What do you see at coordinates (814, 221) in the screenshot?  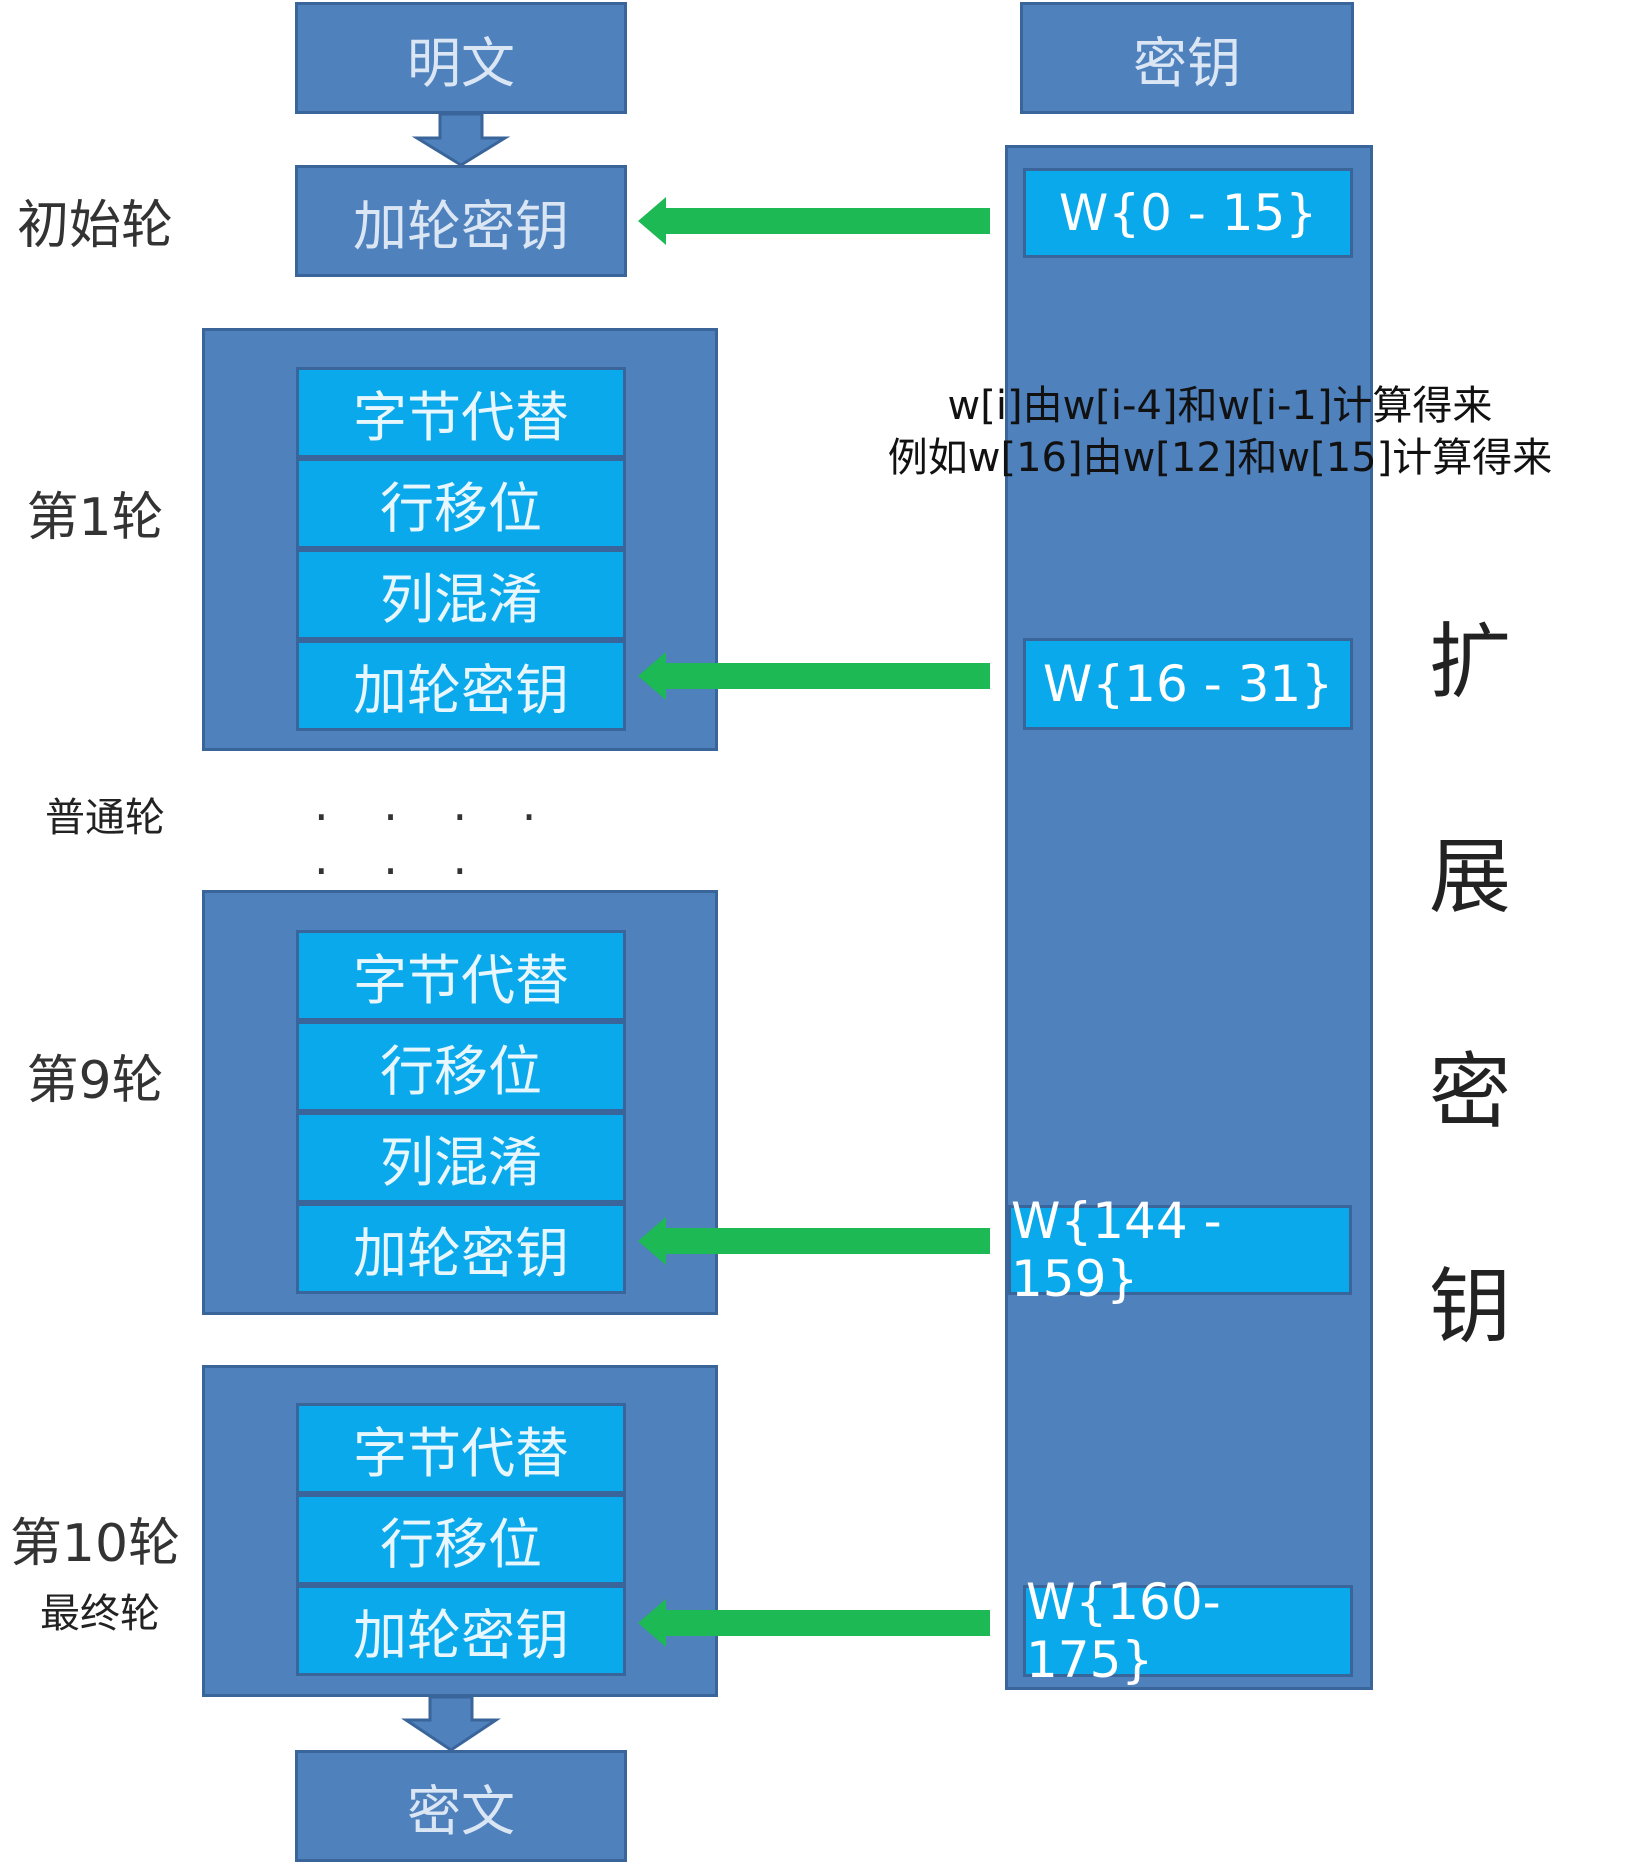 I see `arrow-to-initial` at bounding box center [814, 221].